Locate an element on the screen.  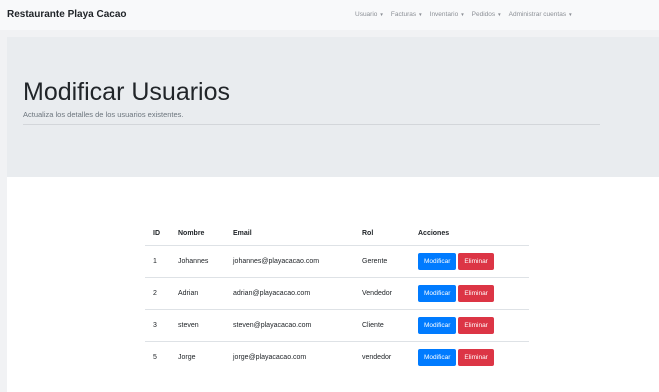
cell-rol: Gerente is located at coordinates (382, 261).